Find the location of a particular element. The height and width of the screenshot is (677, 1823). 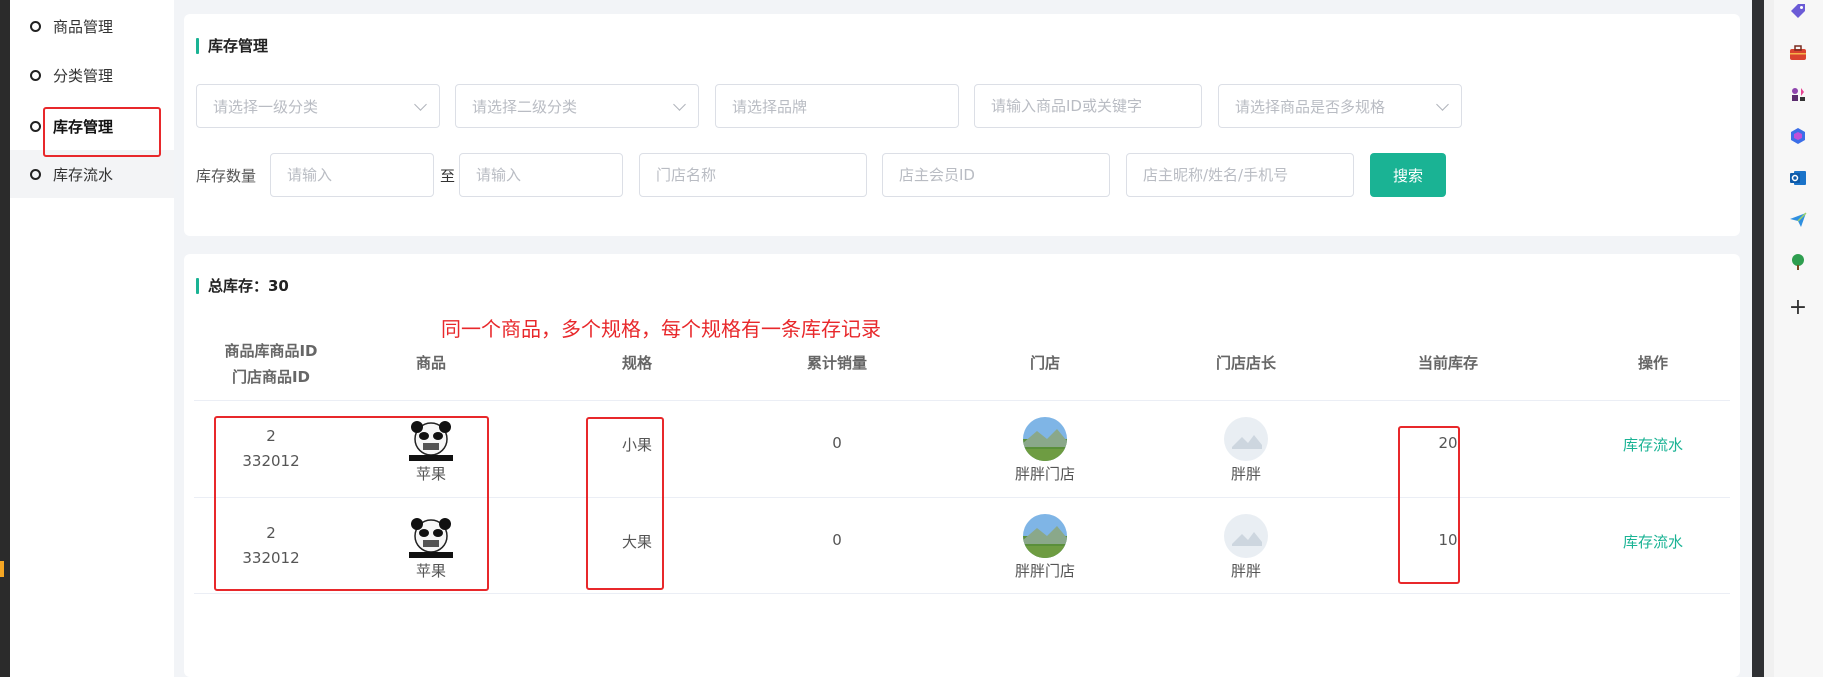

toolbox-icon is located at coordinates (1798, 53).